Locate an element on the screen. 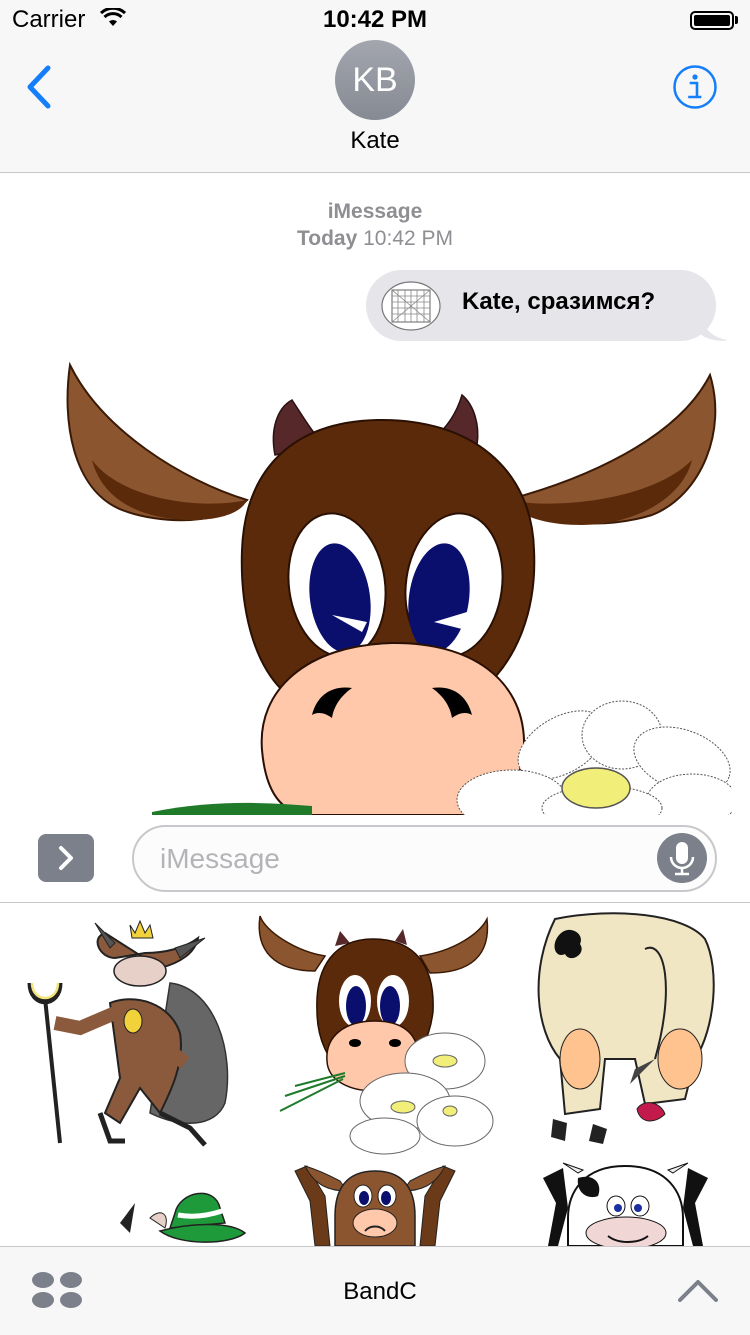 This screenshot has width=750, height=1335. status-bar: Carrier 10:42 PM is located at coordinates (375, 20).